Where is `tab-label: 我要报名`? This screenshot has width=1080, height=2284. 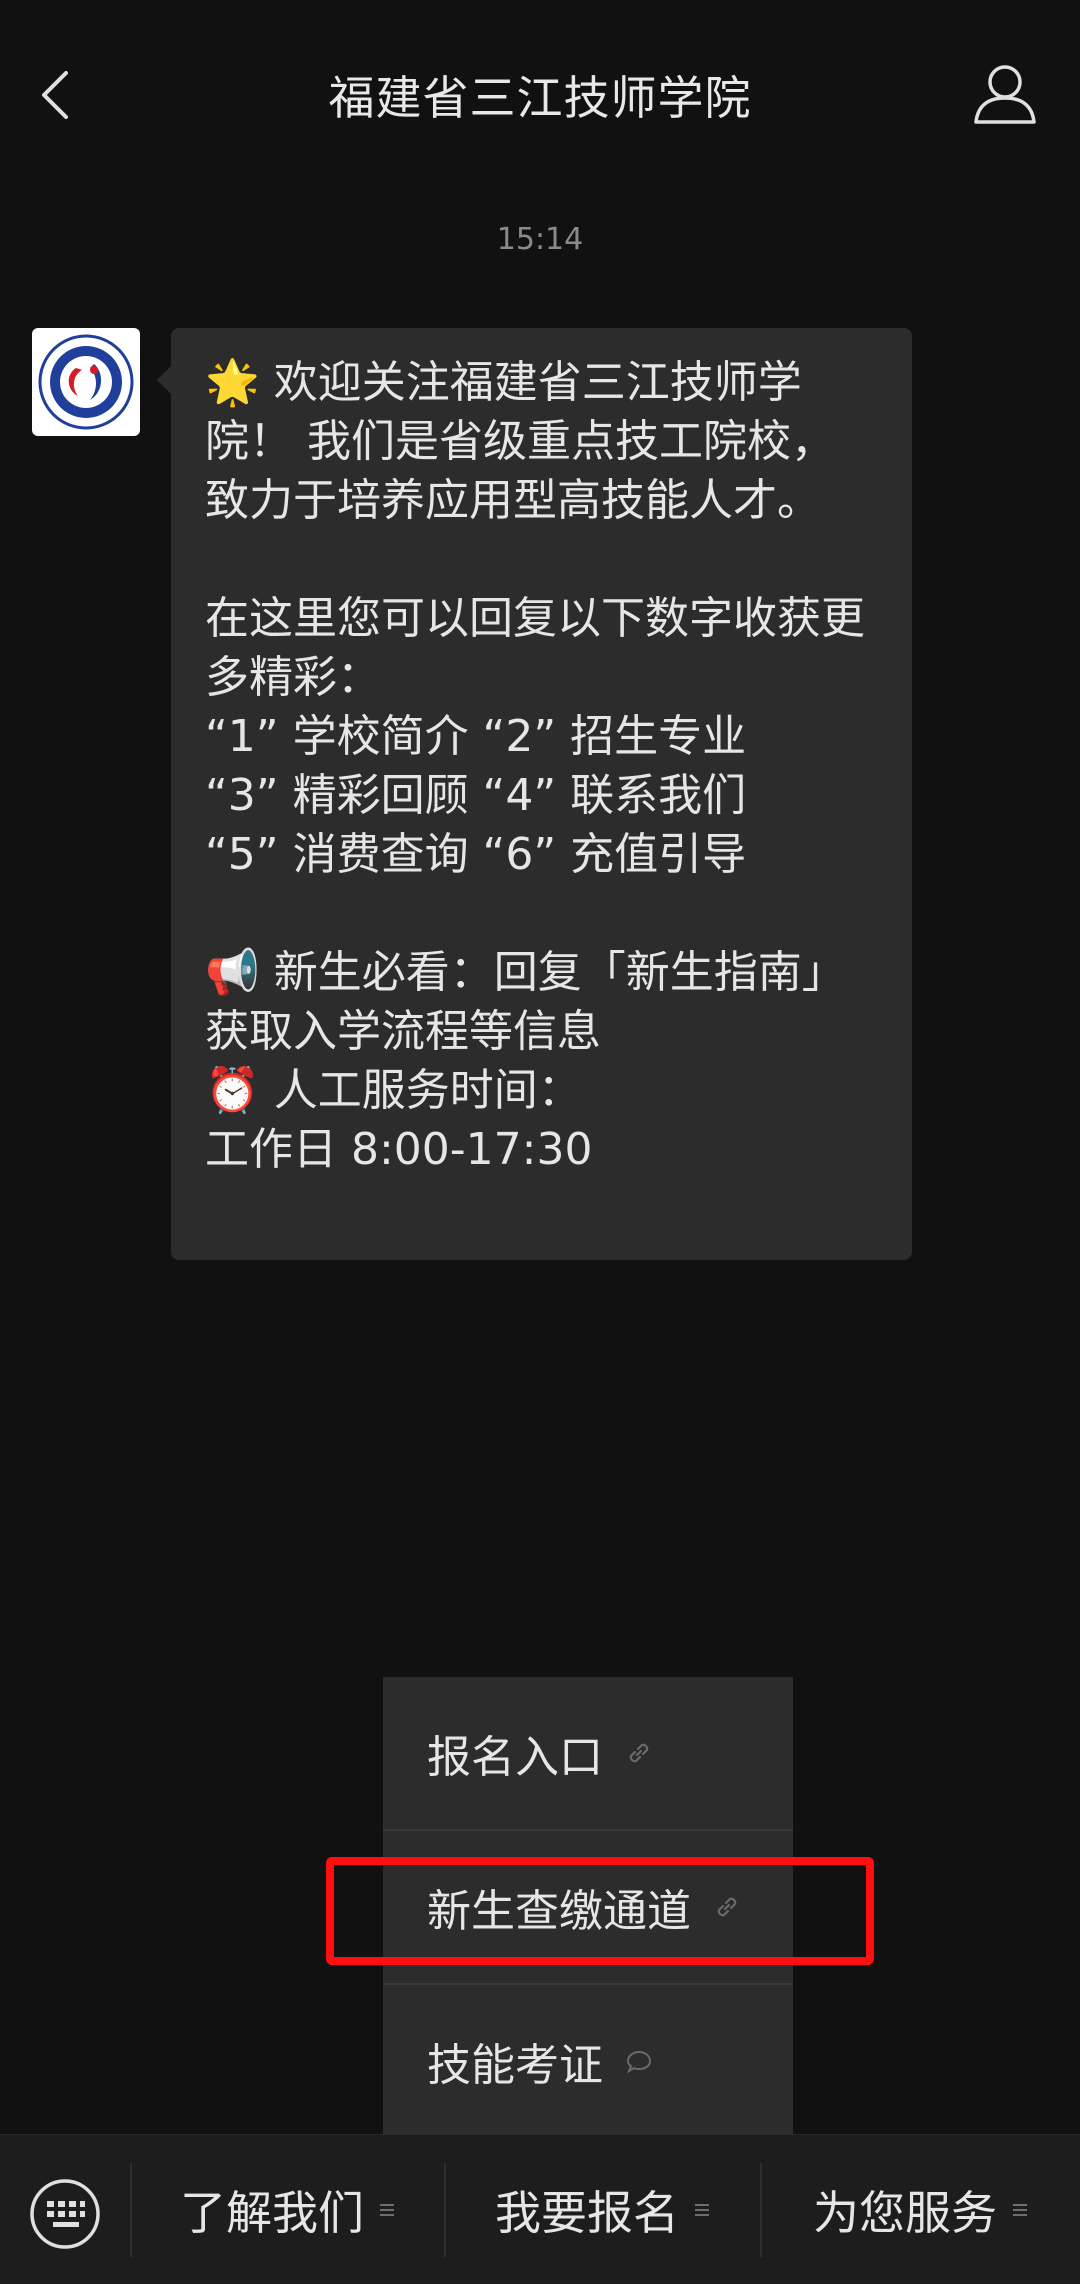 tab-label: 我要报名 is located at coordinates (587, 2213).